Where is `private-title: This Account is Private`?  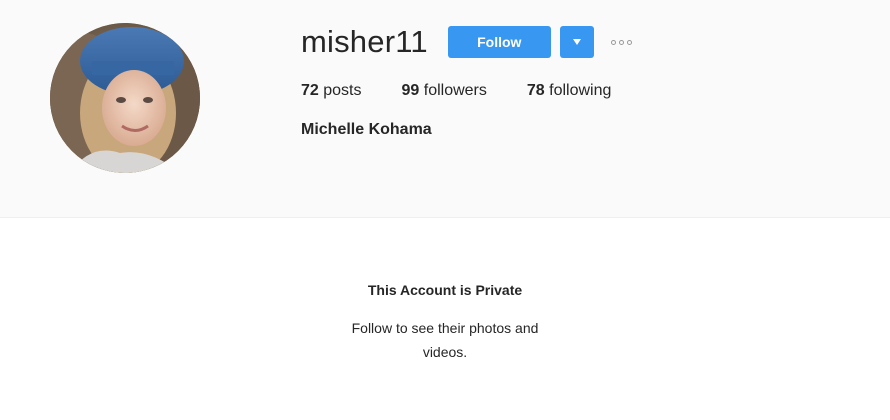 private-title: This Account is Private is located at coordinates (445, 290).